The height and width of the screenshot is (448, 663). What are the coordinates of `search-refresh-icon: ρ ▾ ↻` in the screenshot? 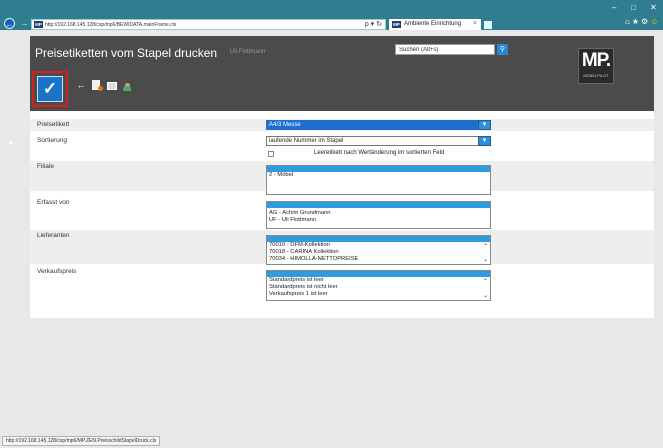 It's located at (373, 24).